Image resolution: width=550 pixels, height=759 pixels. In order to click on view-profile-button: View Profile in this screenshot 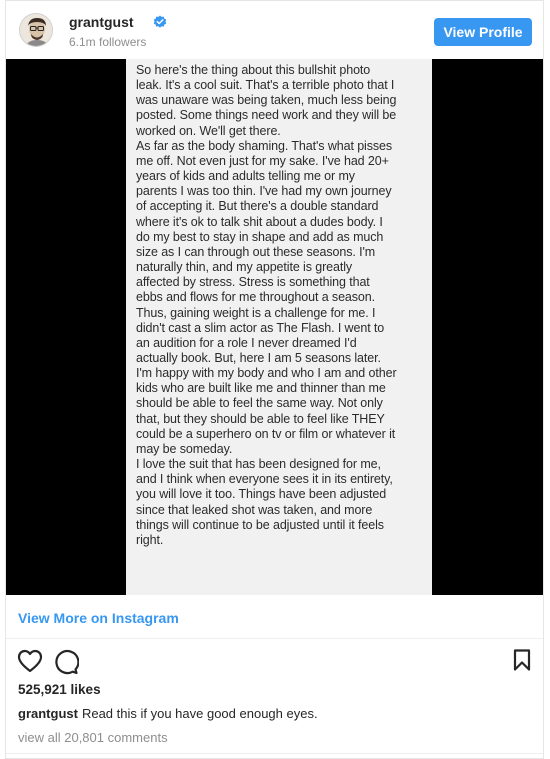, I will do `click(483, 32)`.